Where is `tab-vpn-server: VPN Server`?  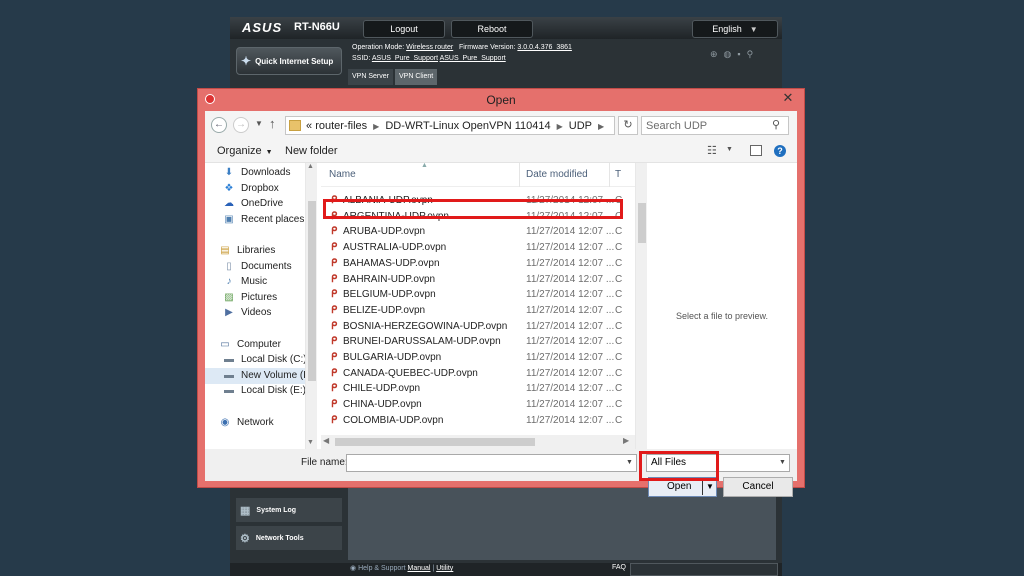 tab-vpn-server: VPN Server is located at coordinates (370, 77).